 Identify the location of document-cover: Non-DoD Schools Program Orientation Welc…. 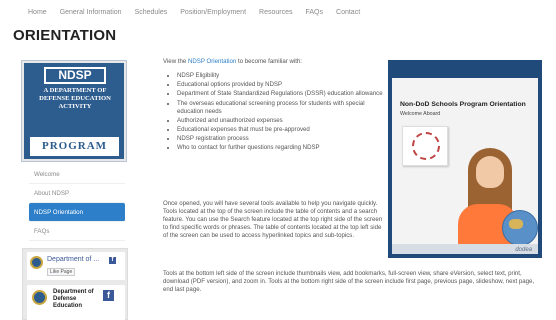
(465, 166).